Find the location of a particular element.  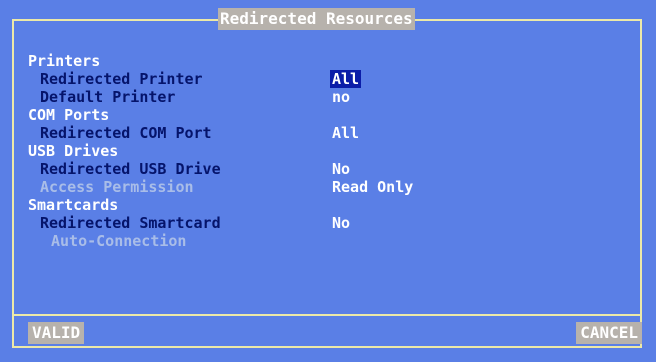

printers-section: Printers is located at coordinates (328, 61).